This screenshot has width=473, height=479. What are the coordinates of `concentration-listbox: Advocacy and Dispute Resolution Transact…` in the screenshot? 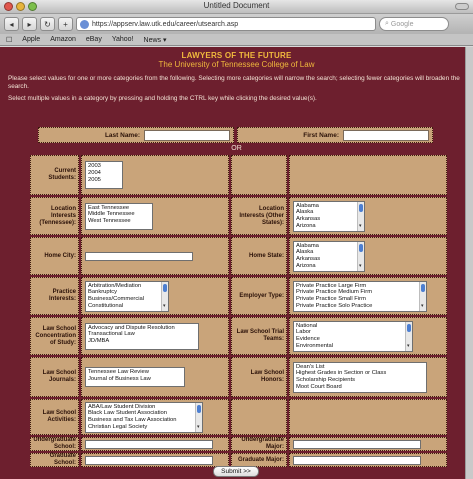 It's located at (142, 336).